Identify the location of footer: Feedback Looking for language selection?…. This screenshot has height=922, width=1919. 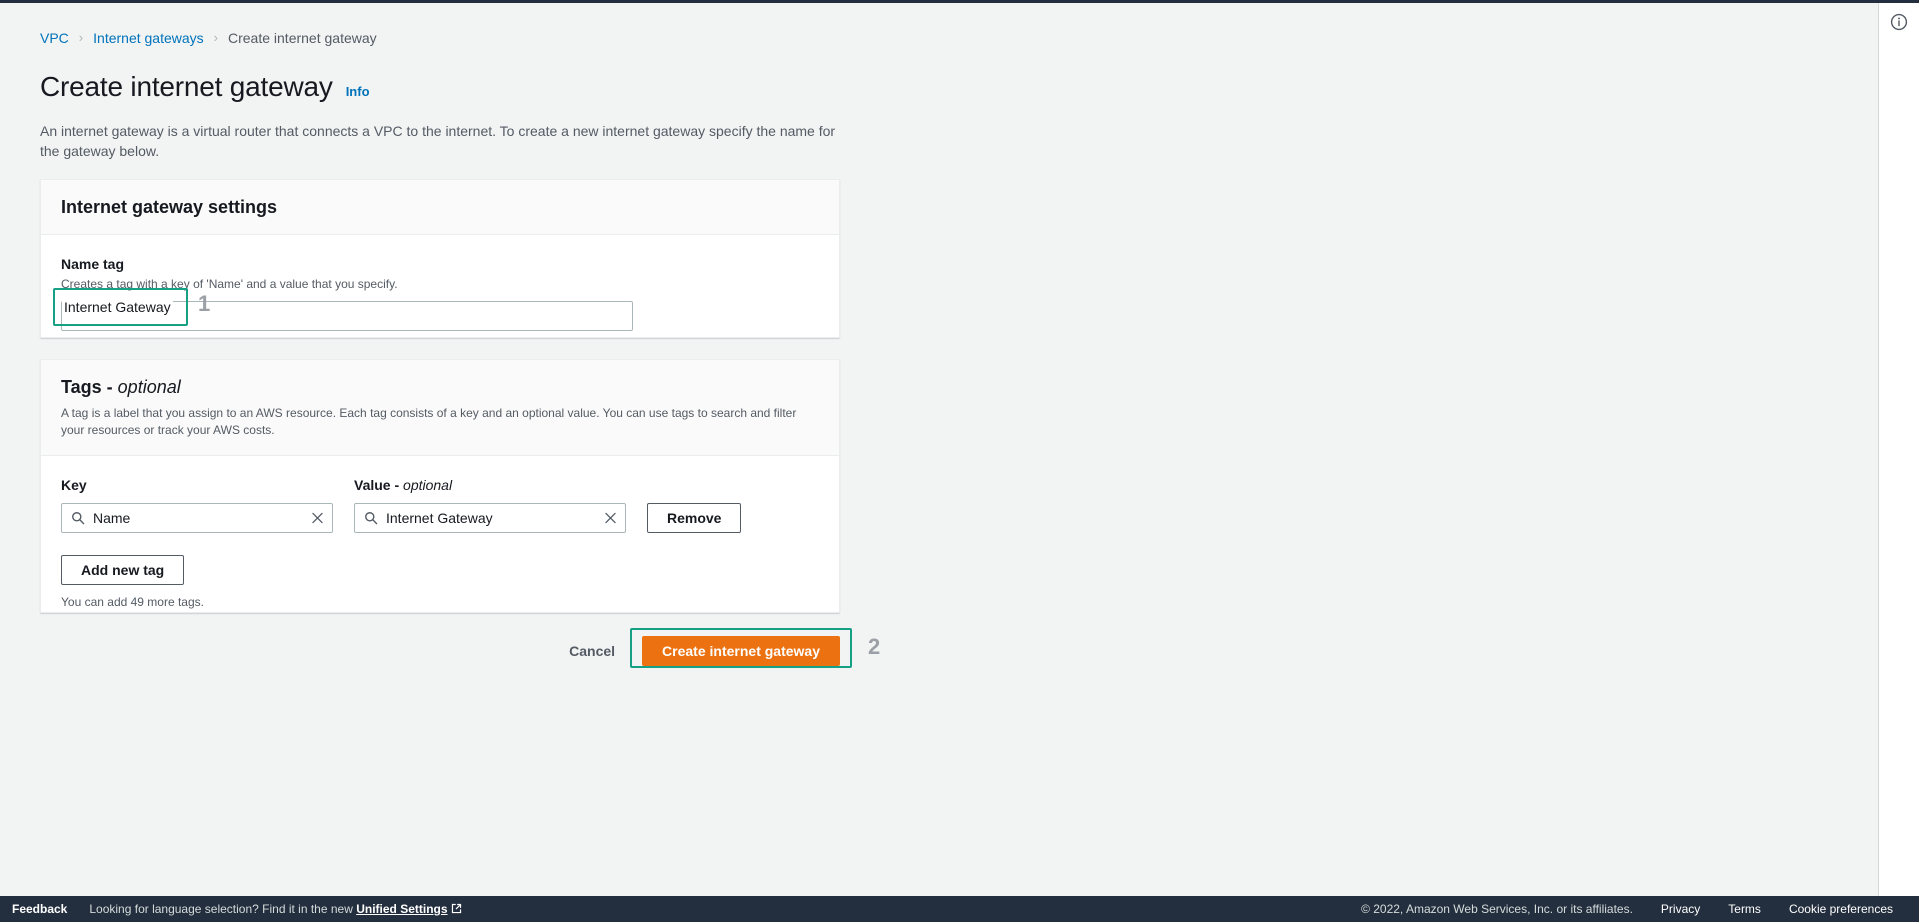
(959, 909).